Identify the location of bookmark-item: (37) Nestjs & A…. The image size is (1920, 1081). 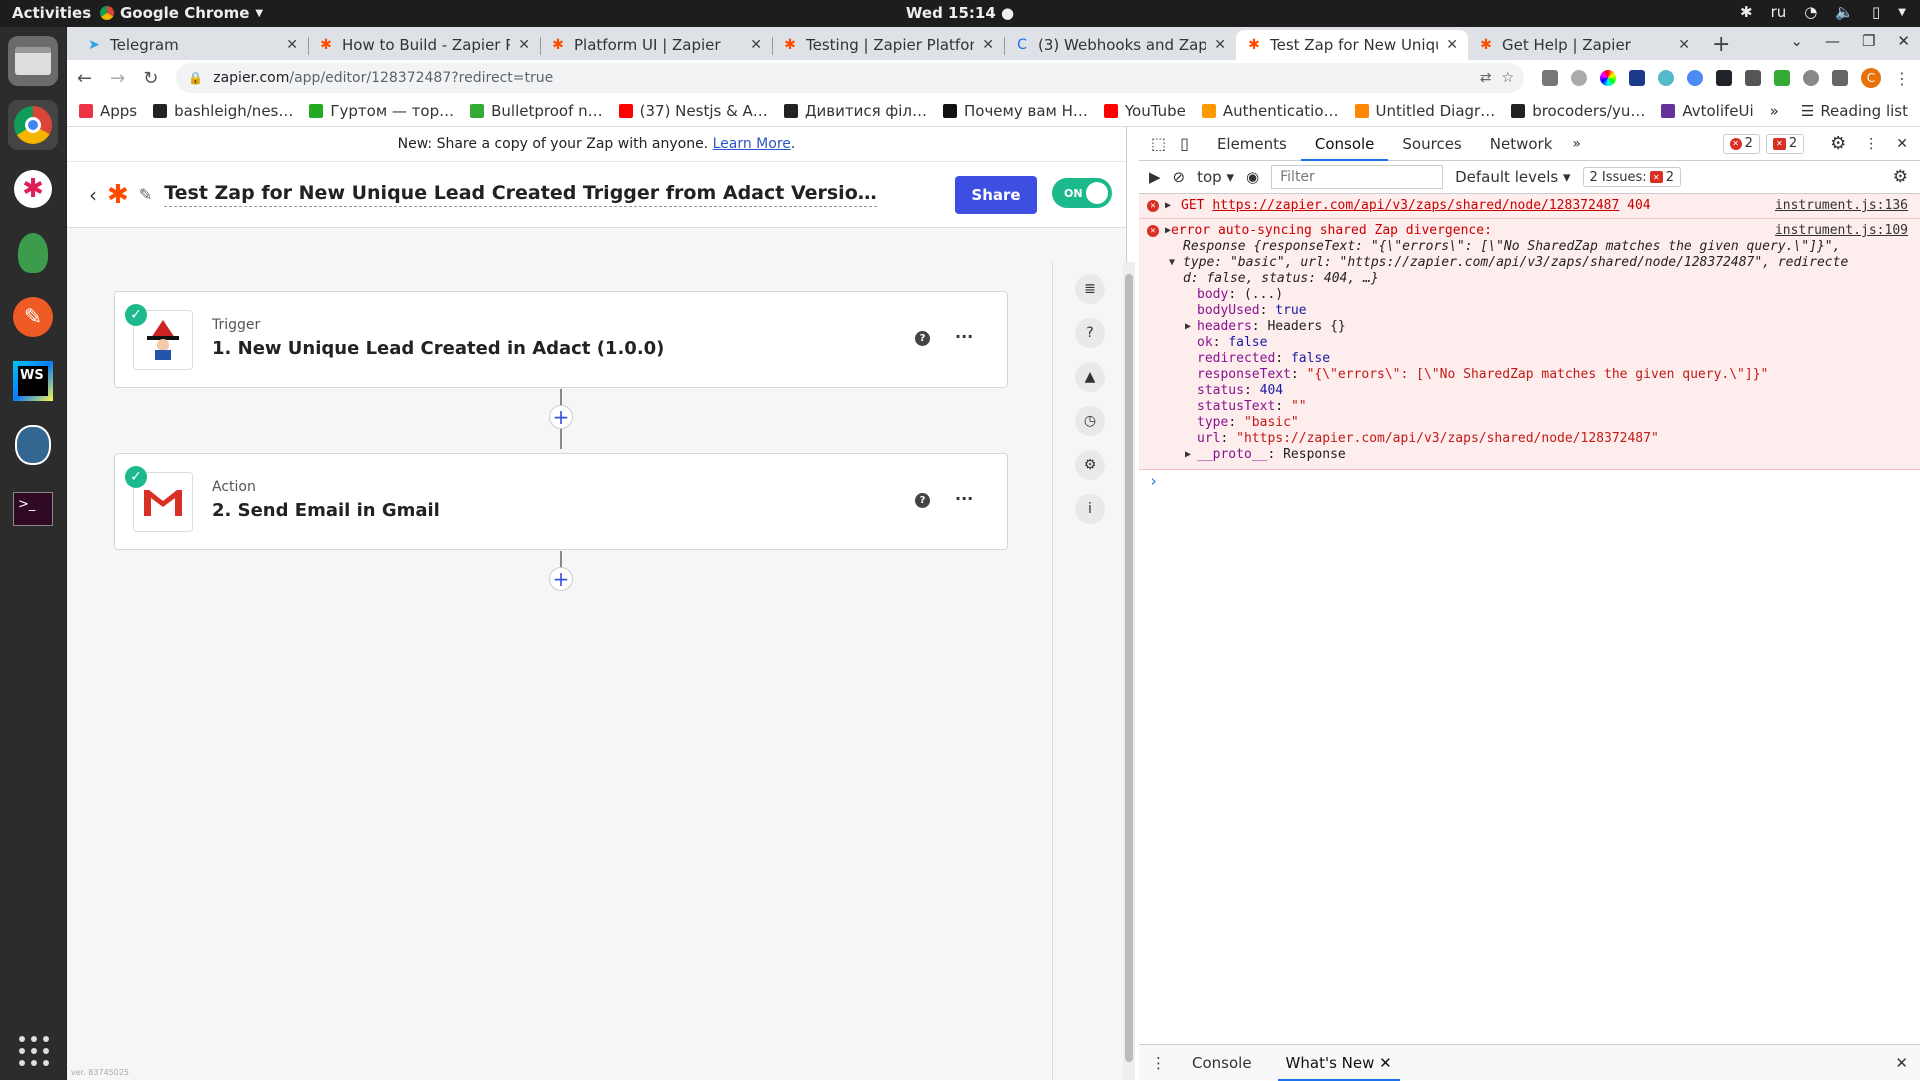
(693, 111).